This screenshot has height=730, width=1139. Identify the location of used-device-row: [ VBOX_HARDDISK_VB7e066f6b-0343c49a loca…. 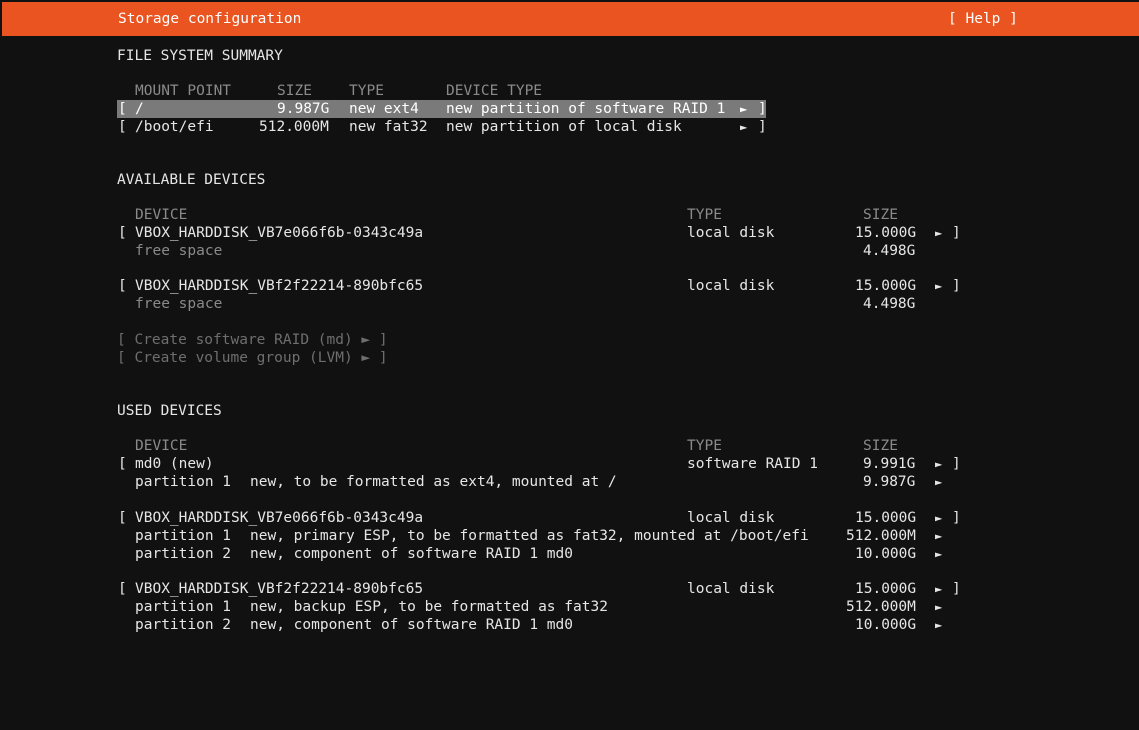
(542, 518).